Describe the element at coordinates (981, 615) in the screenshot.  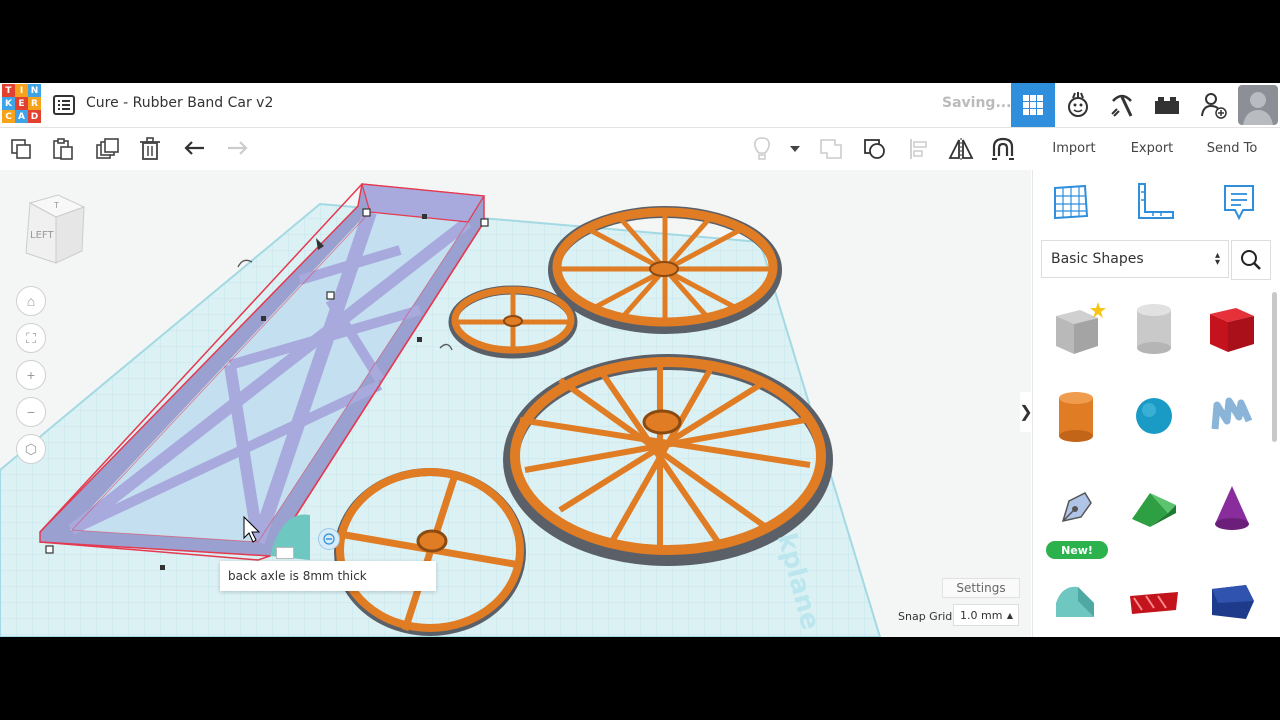
I see `snap-grid-value: 1.0 mm` at that location.